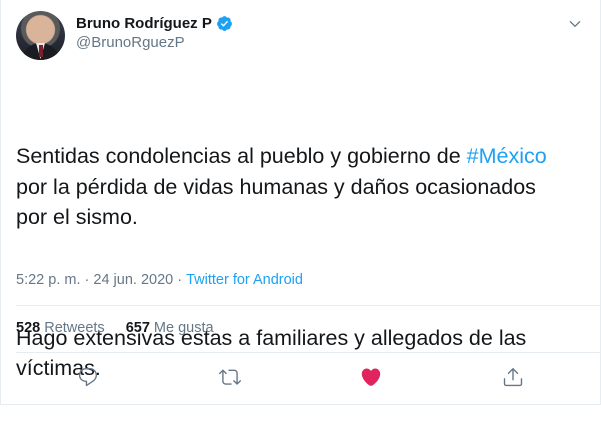 The width and height of the screenshot is (601, 445). Describe the element at coordinates (300, 378) in the screenshot. I see `tweet-actions` at that location.